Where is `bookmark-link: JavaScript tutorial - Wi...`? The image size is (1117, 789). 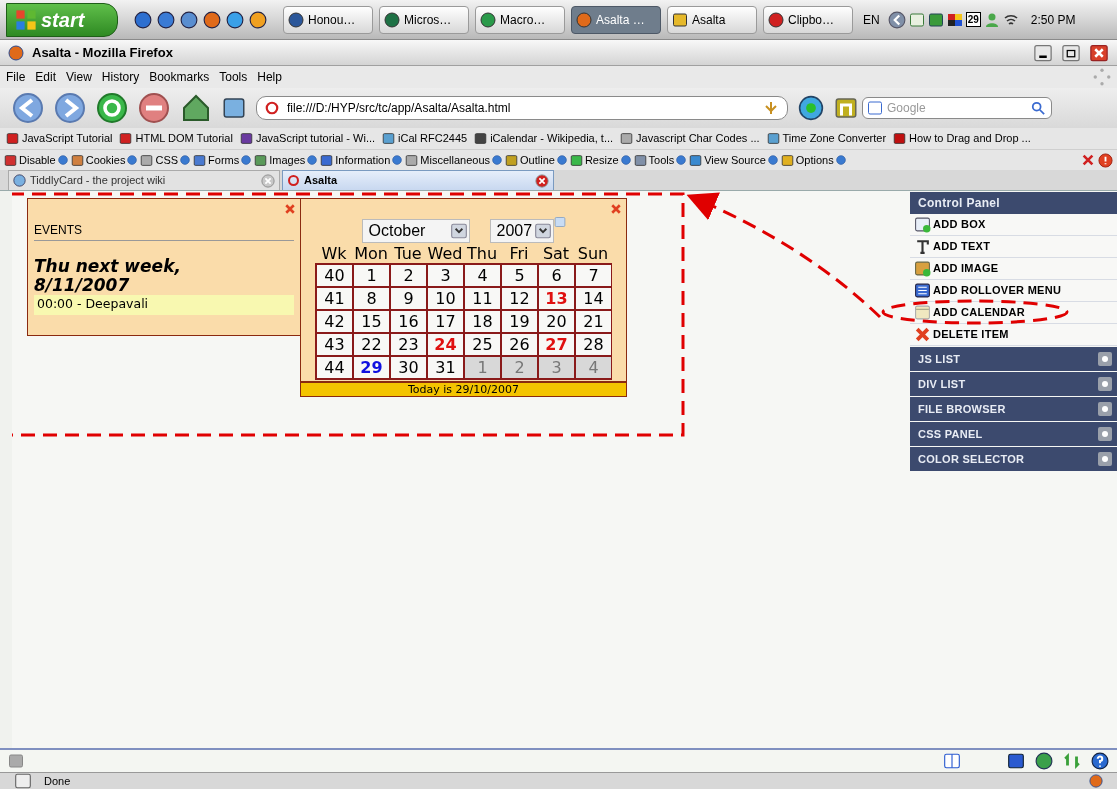
bookmark-link: JavaScript tutorial - Wi... is located at coordinates (307, 138).